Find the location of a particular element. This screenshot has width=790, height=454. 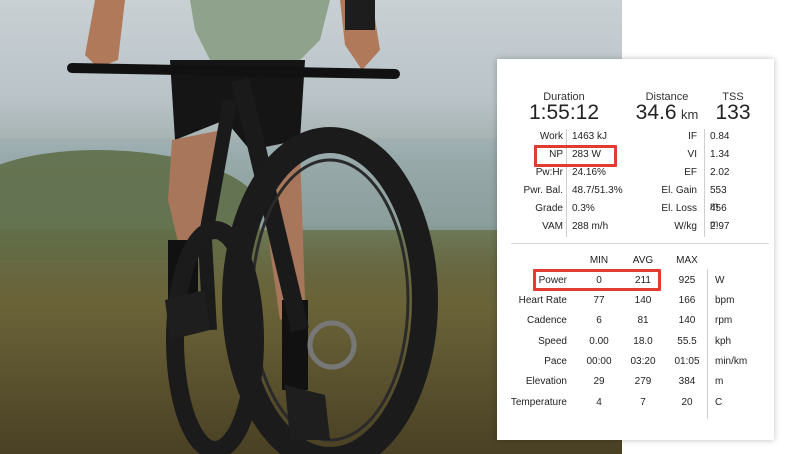

cell-max: 140 is located at coordinates (687, 320).